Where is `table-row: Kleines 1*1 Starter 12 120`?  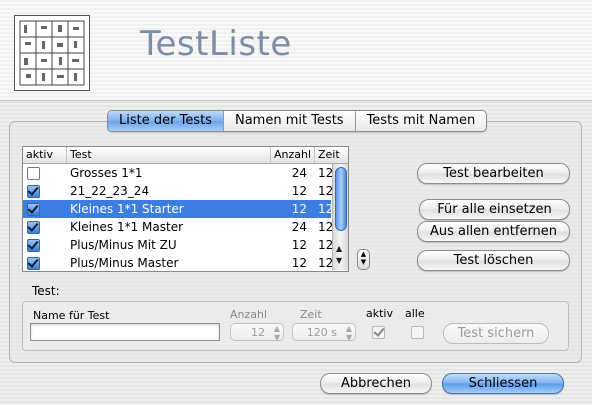
table-row: Kleines 1*1 Starter 12 120 is located at coordinates (182, 209).